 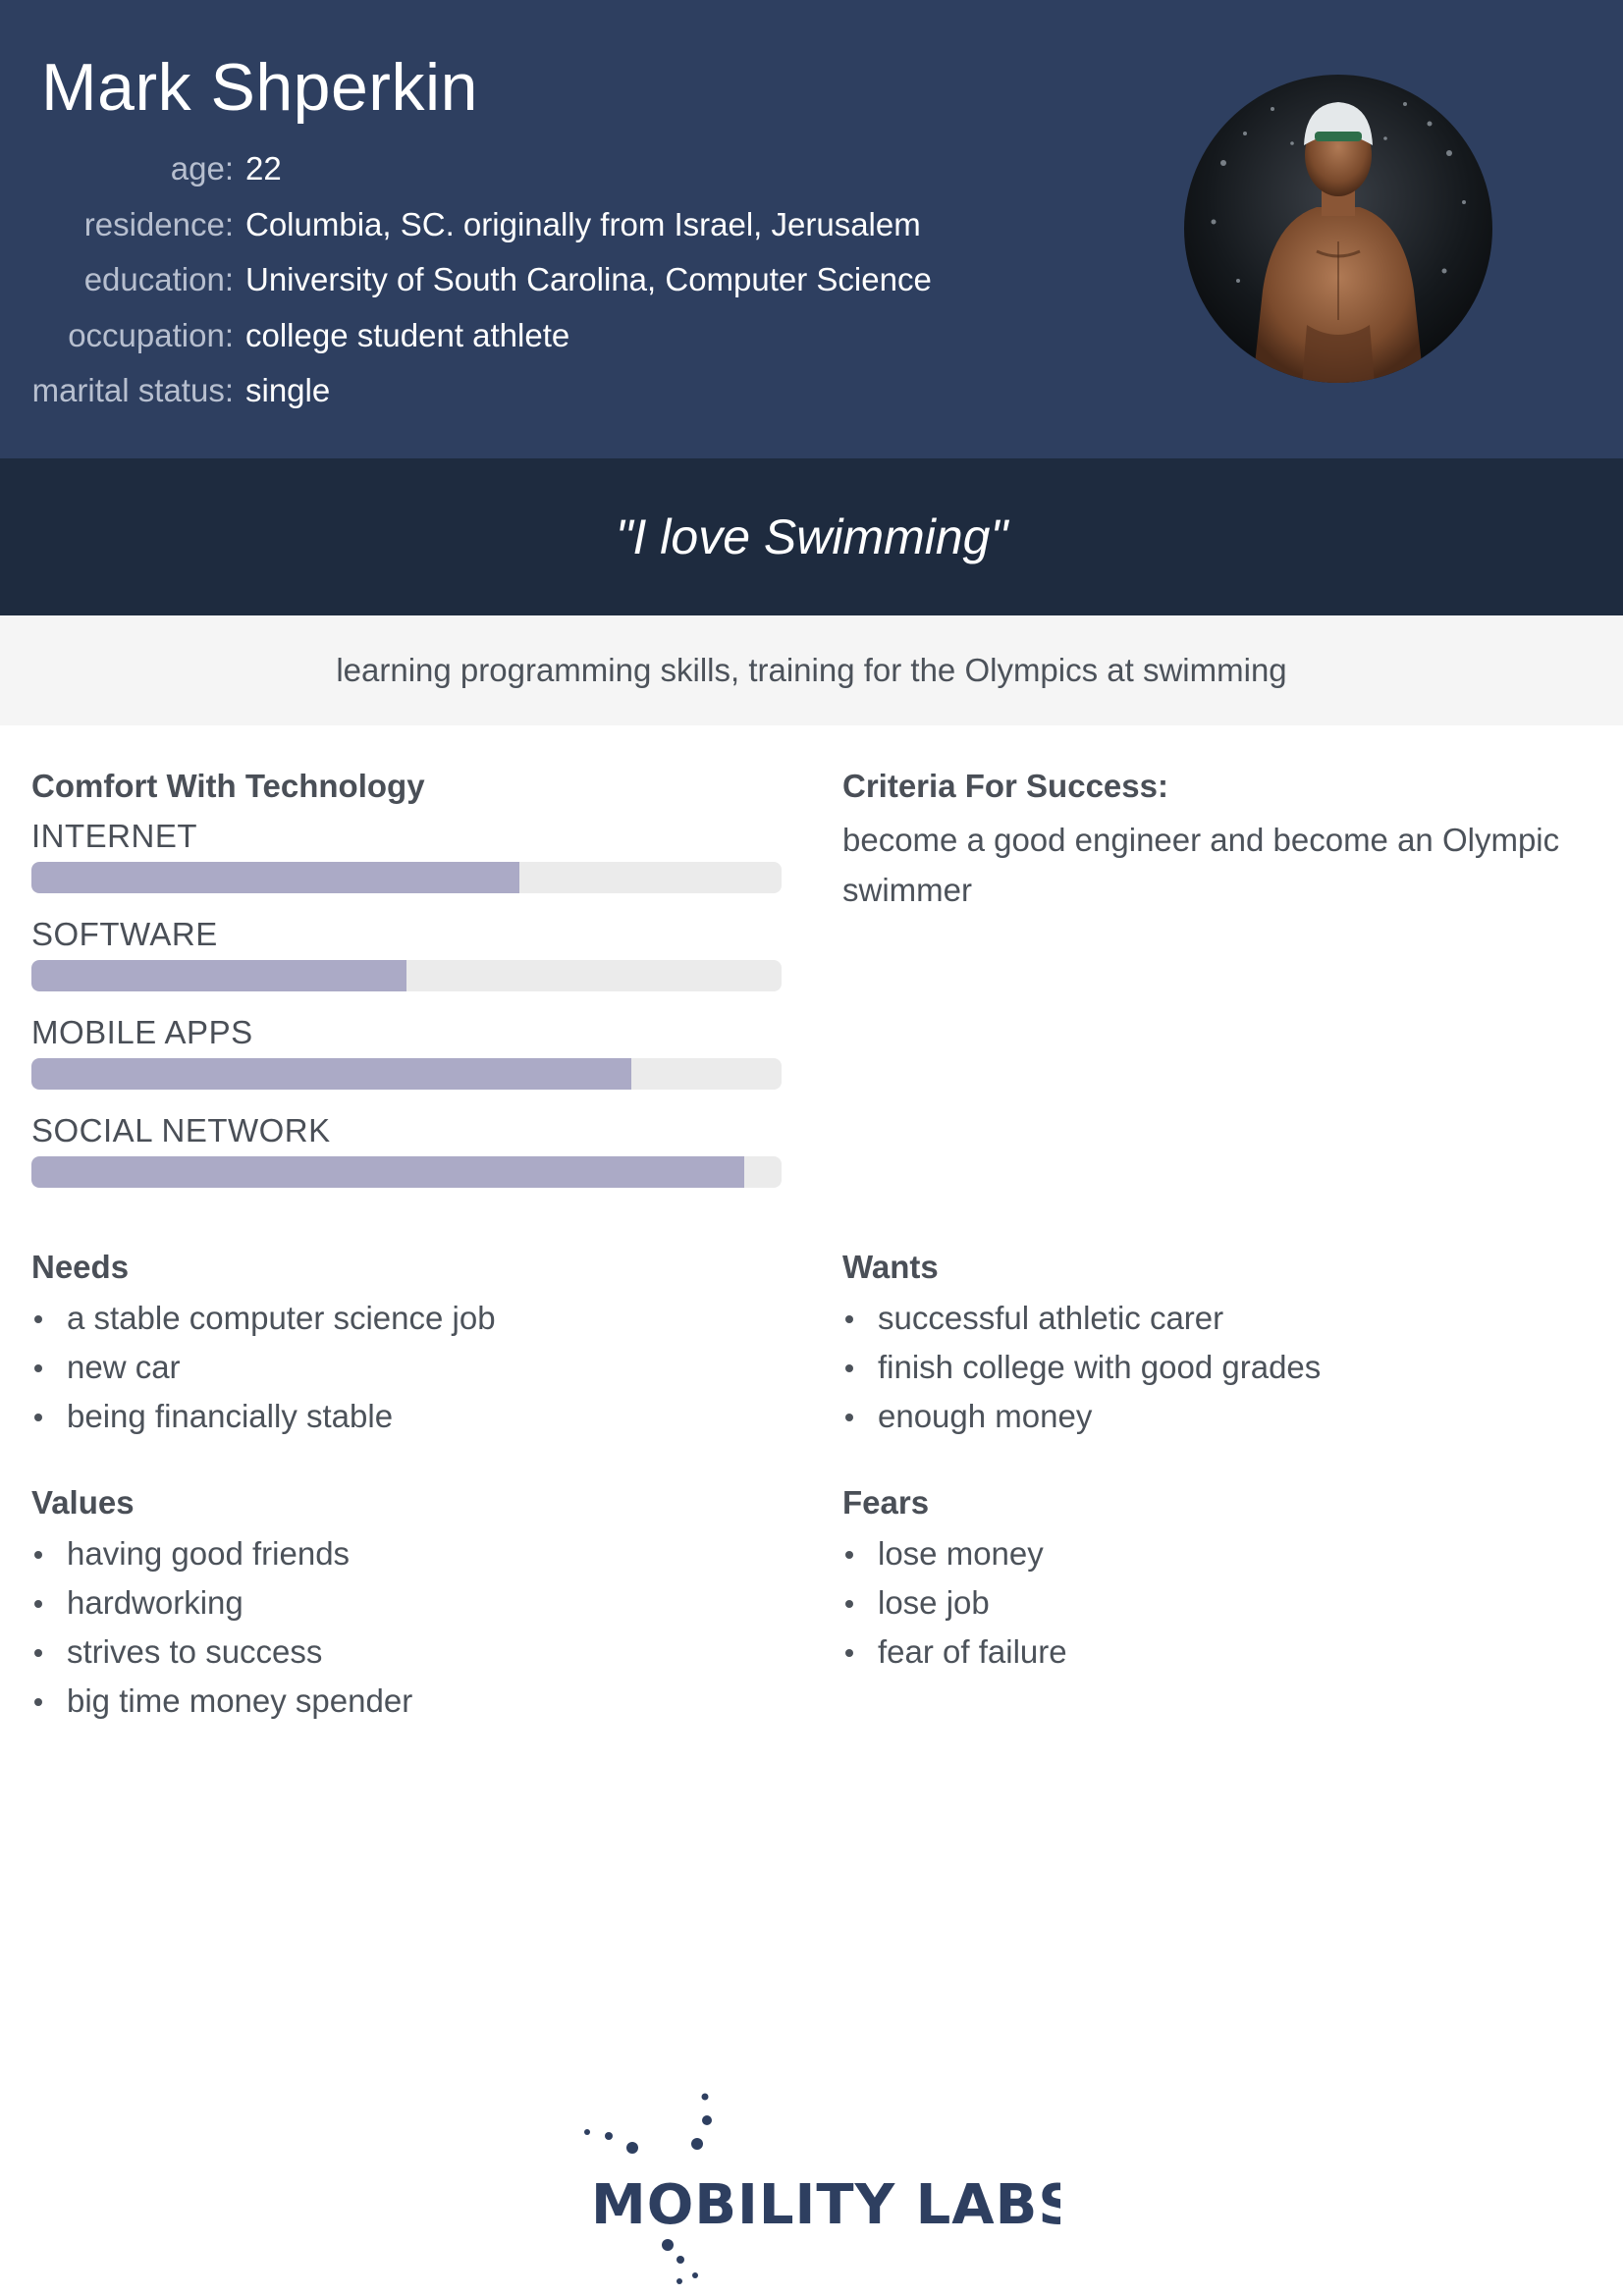 What do you see at coordinates (202, 168) in the screenshot?
I see `fact-label: age:` at bounding box center [202, 168].